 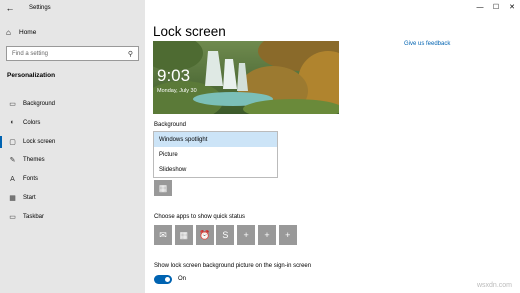 I want to click on home-icon: ⌂, so click(x=8, y=32).